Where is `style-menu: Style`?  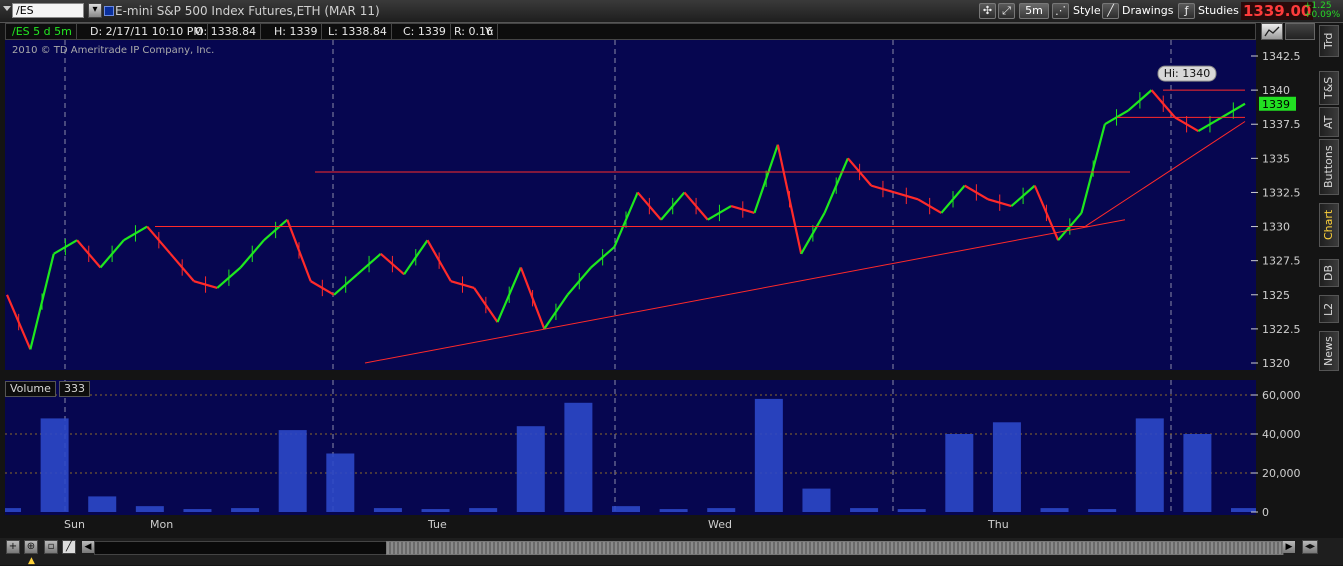
style-menu: Style is located at coordinates (1087, 10).